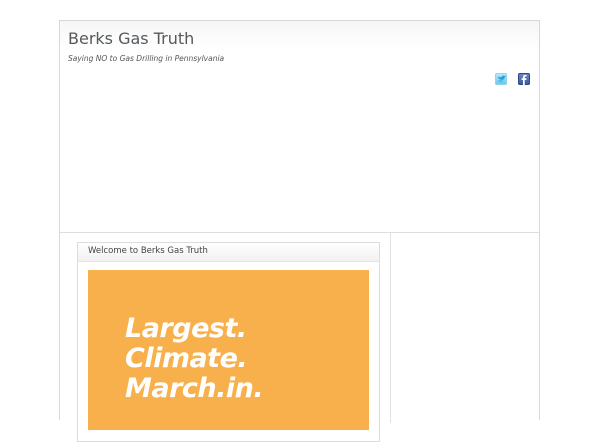  I want to click on poster-line-1: Largest., so click(186, 328).